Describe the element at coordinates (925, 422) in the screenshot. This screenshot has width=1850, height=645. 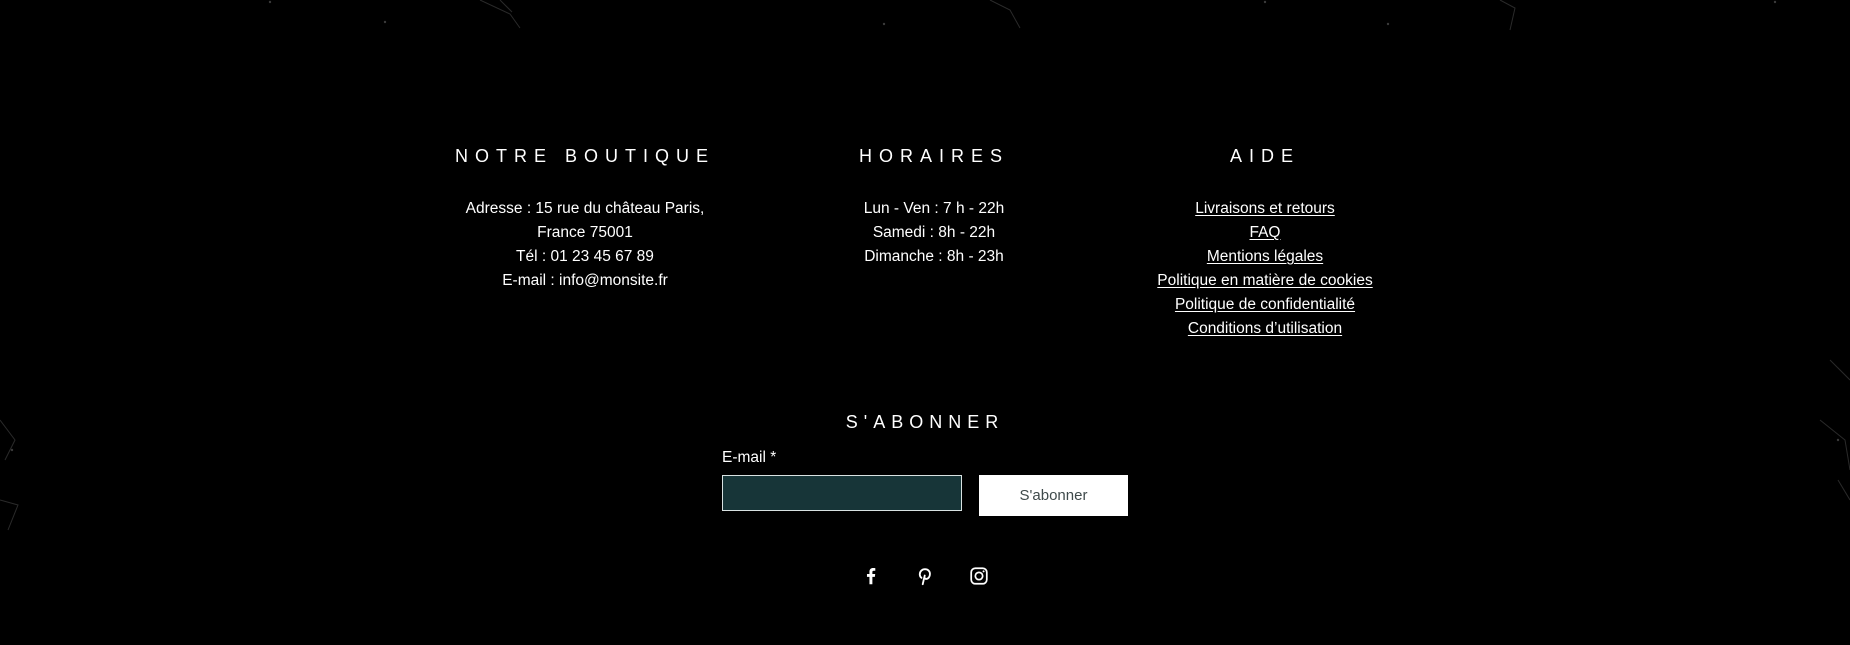
I see `subscribe-title: S'ABONNER` at that location.